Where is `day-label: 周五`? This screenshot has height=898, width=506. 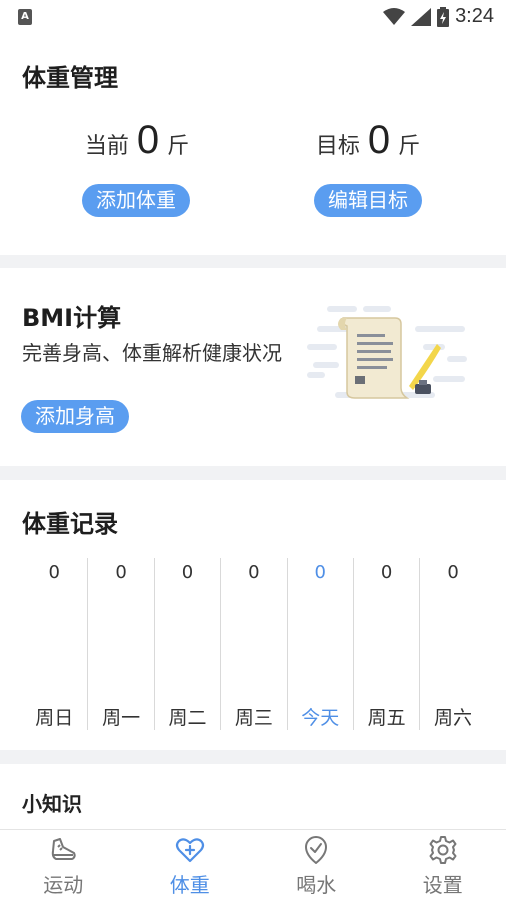
day-label: 周五 is located at coordinates (386, 718).